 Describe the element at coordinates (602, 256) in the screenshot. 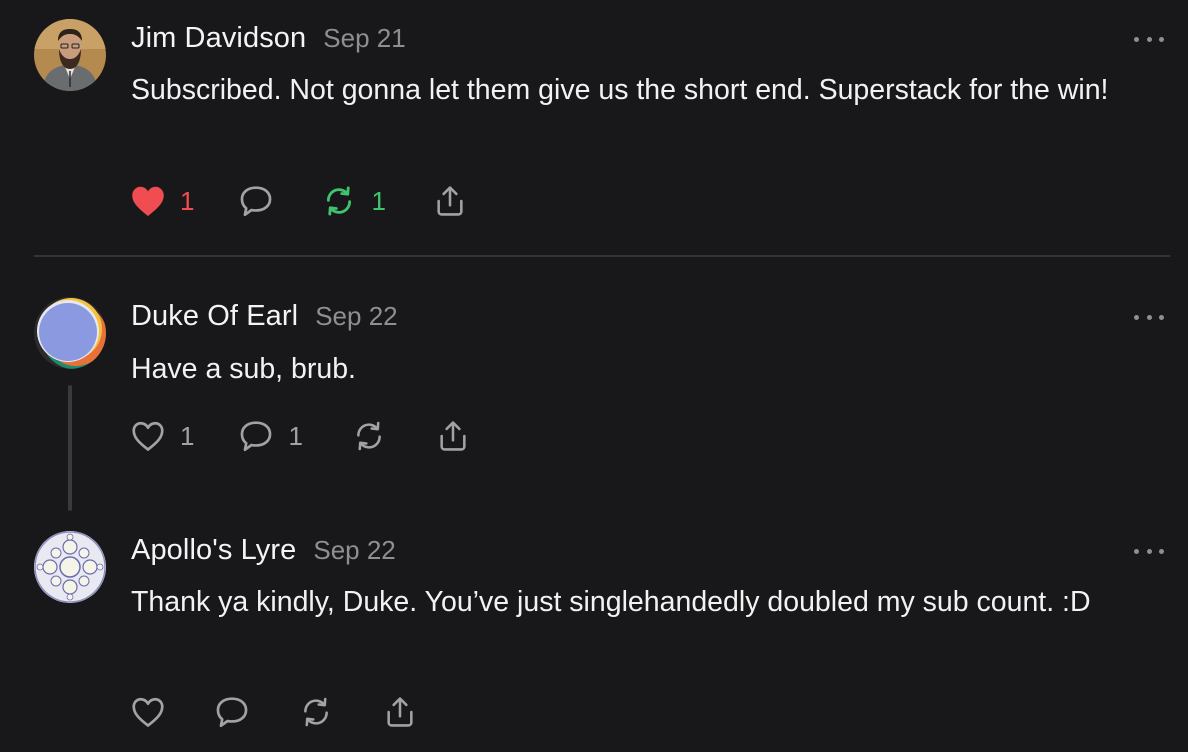

I see `divider` at that location.